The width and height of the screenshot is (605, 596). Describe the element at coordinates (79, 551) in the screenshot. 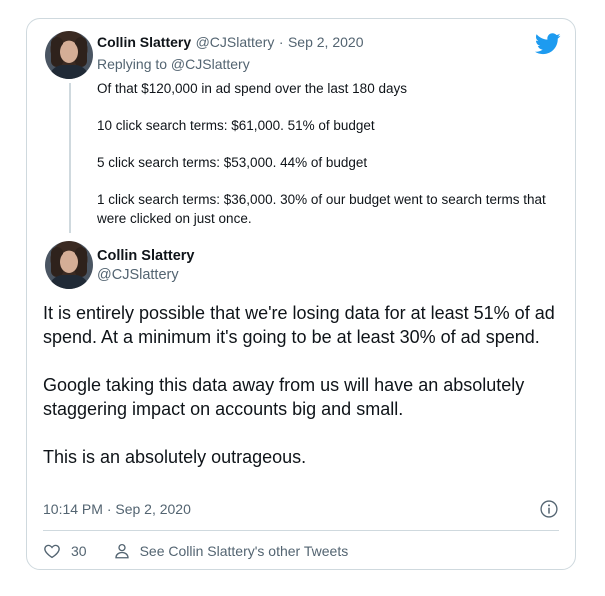

I see `like-count: 30` at that location.